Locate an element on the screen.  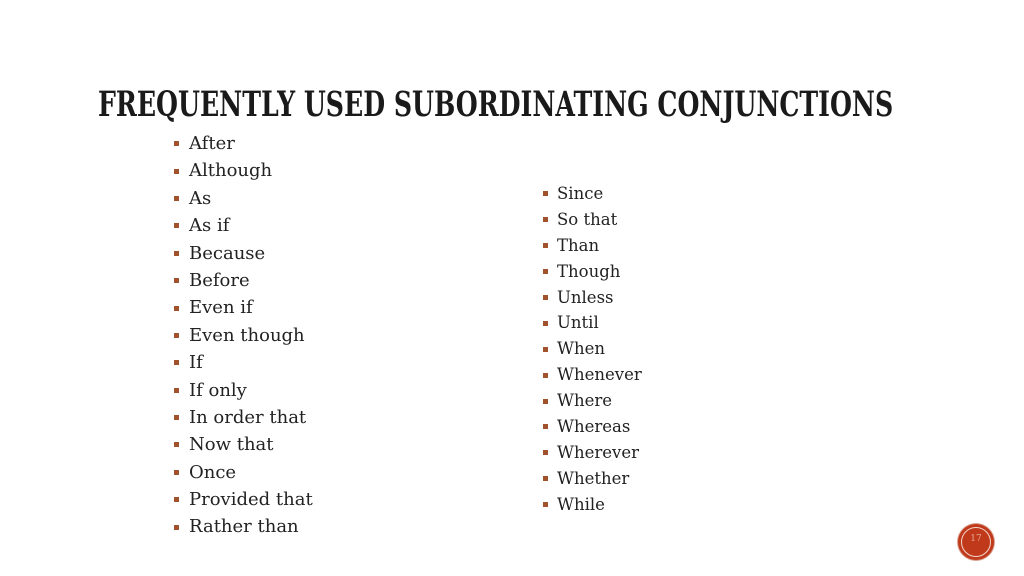
conjunction-text: Provided that is located at coordinates (251, 500).